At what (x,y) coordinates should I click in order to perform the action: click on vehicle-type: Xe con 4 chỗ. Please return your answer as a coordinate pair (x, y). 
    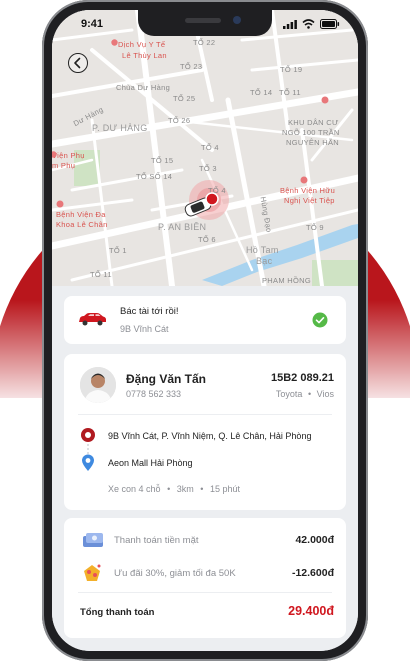
    Looking at the image, I should click on (134, 489).